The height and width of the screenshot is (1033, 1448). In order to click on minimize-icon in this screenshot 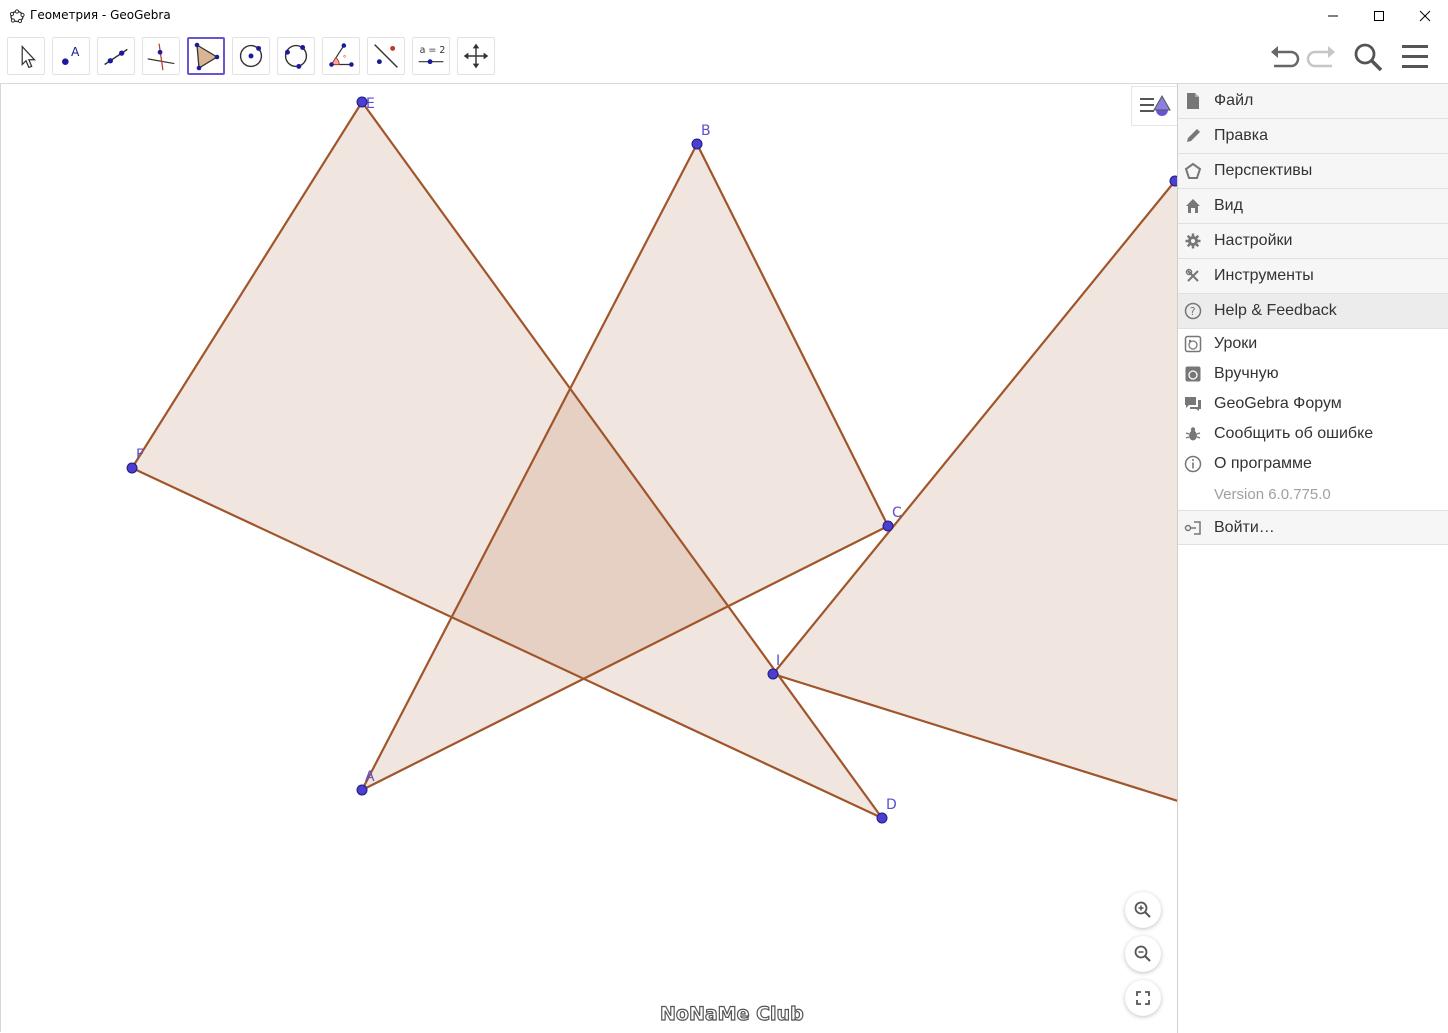, I will do `click(1333, 15)`.